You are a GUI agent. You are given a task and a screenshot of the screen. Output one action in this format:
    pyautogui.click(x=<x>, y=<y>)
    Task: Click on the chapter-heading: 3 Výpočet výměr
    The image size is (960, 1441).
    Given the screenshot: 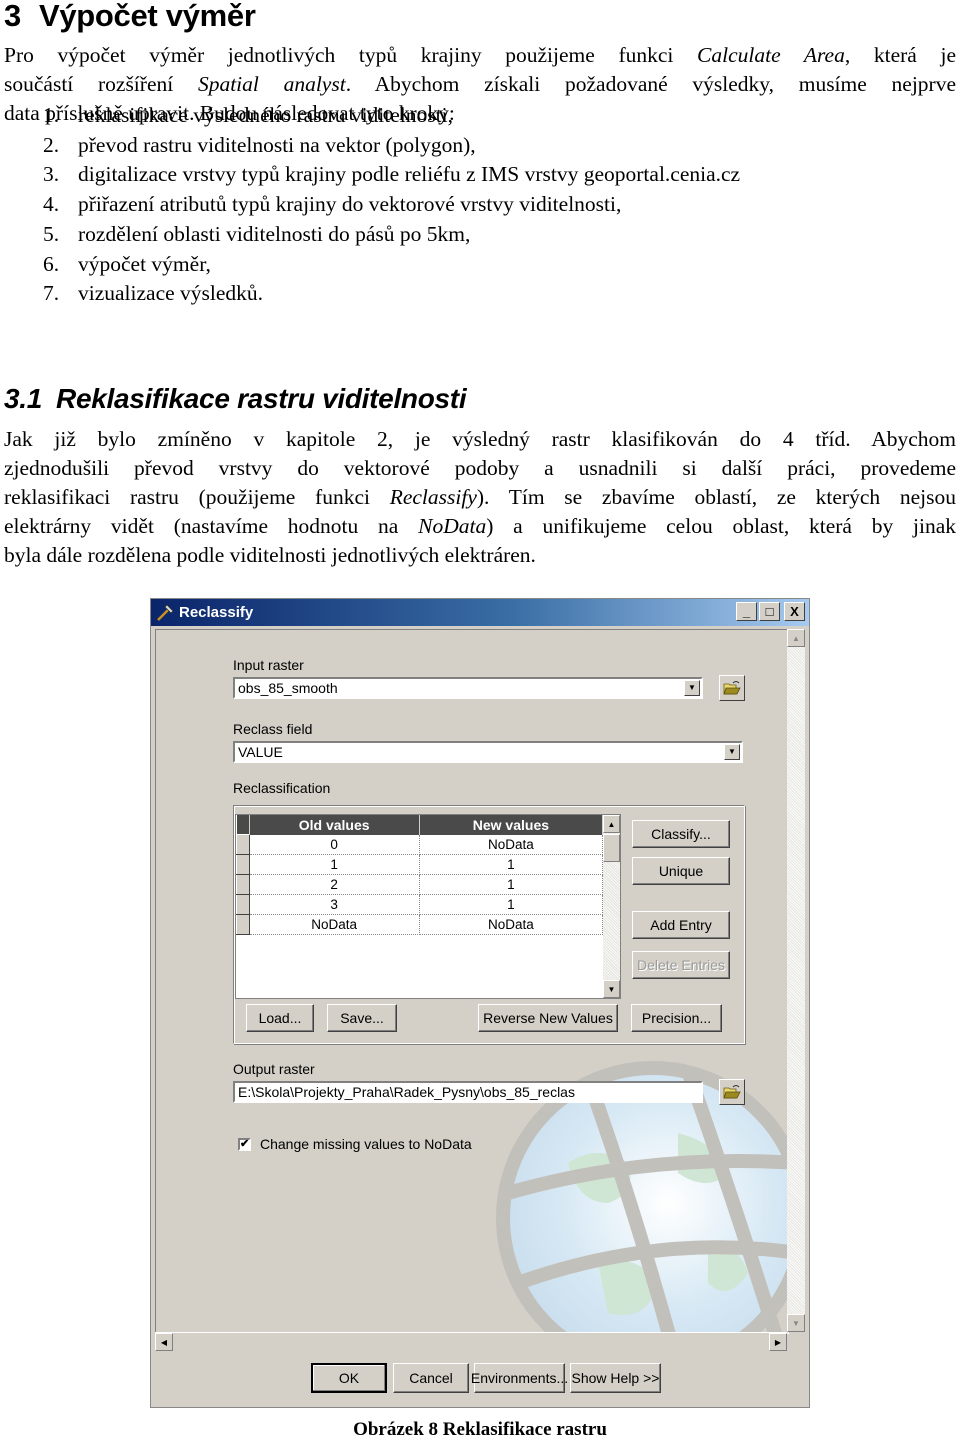 What is the action you would take?
    pyautogui.click(x=130, y=17)
    